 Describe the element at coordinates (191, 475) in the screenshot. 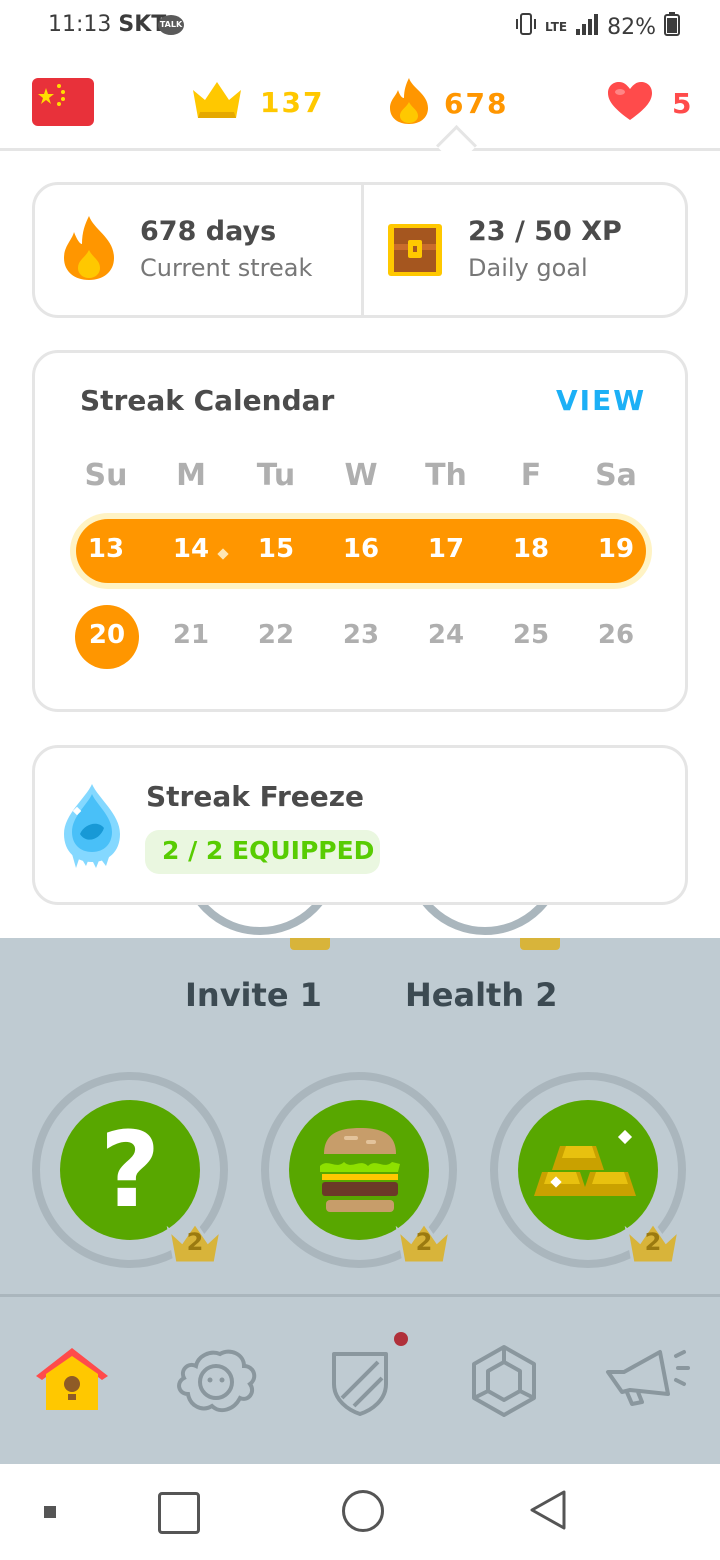

I see `weekday-label: M` at that location.